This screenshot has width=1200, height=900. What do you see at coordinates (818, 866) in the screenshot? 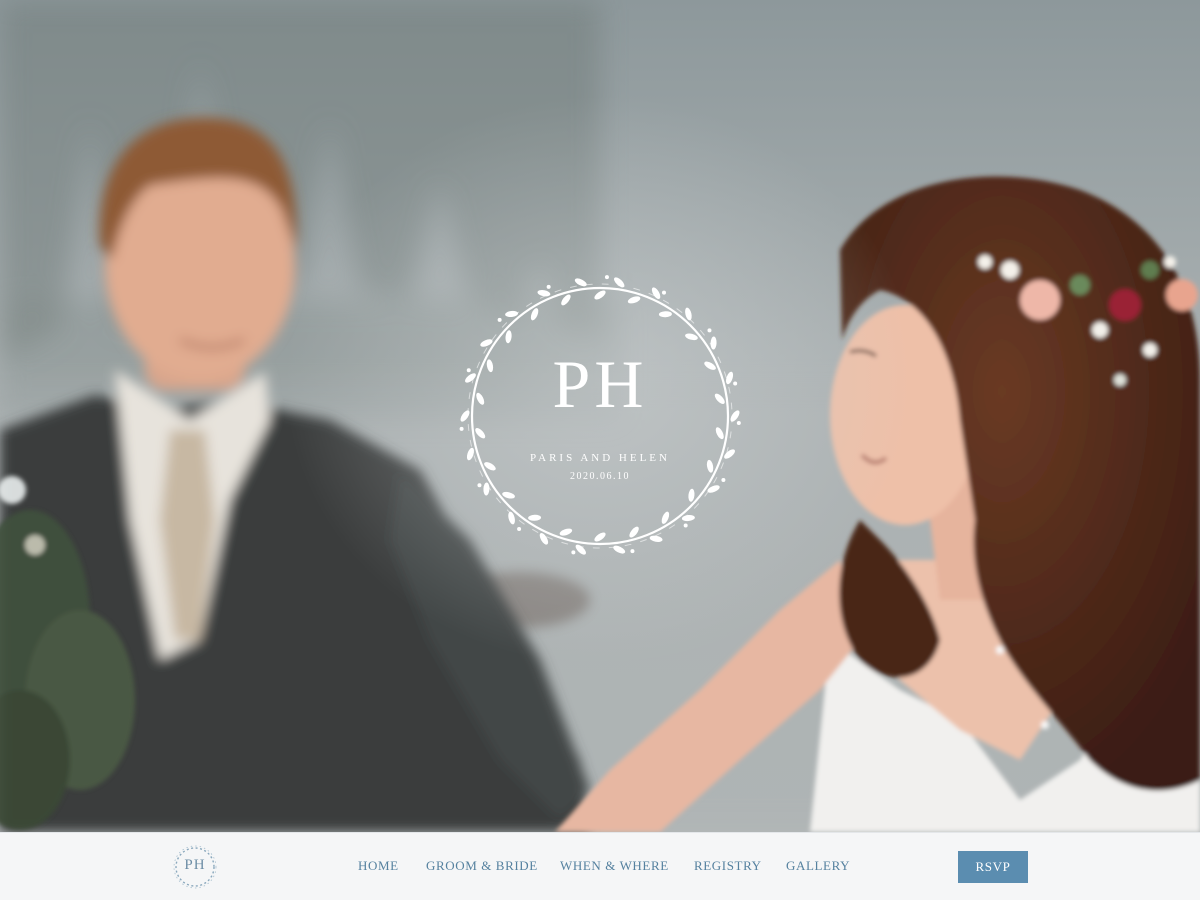
I see `nav-link-gallery: GALLERY` at bounding box center [818, 866].